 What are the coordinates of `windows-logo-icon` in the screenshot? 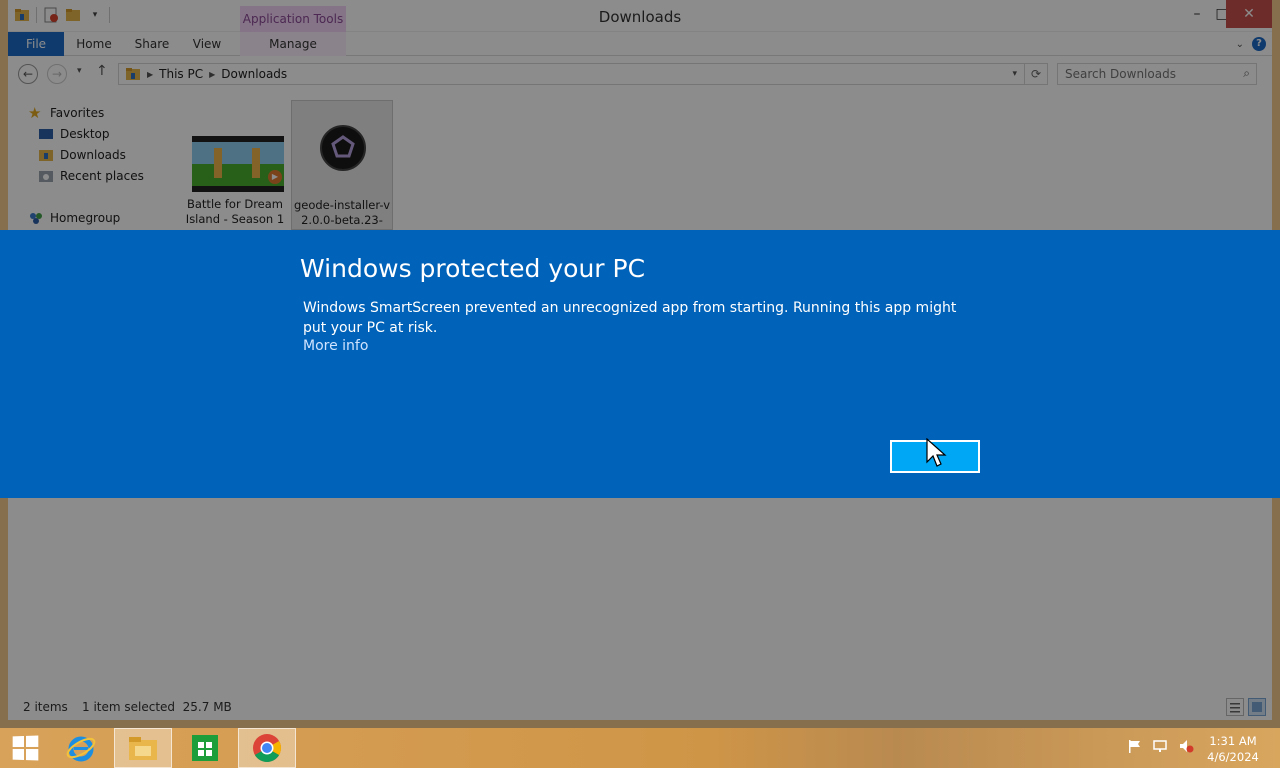 It's located at (25, 748).